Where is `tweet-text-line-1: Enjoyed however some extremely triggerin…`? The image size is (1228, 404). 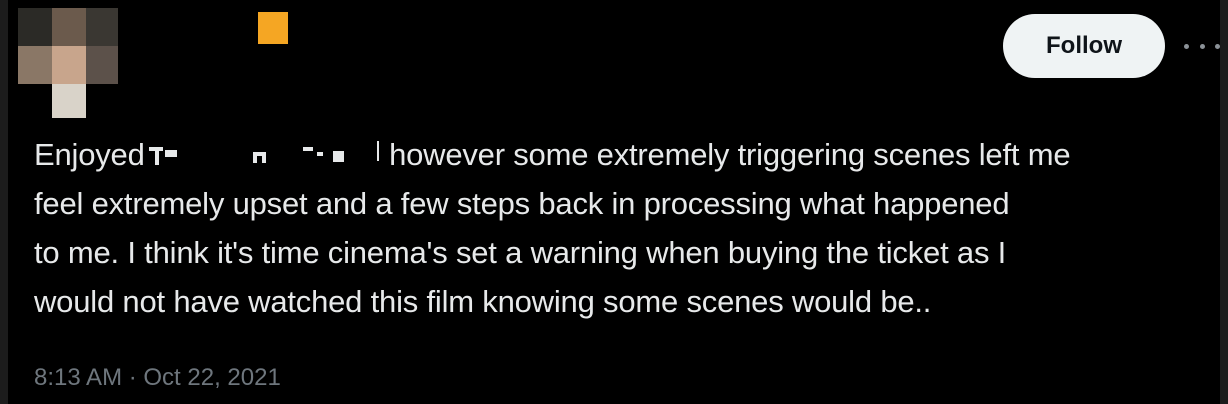
tweet-text-line-1: Enjoyed however some extremely triggerin… is located at coordinates (552, 154).